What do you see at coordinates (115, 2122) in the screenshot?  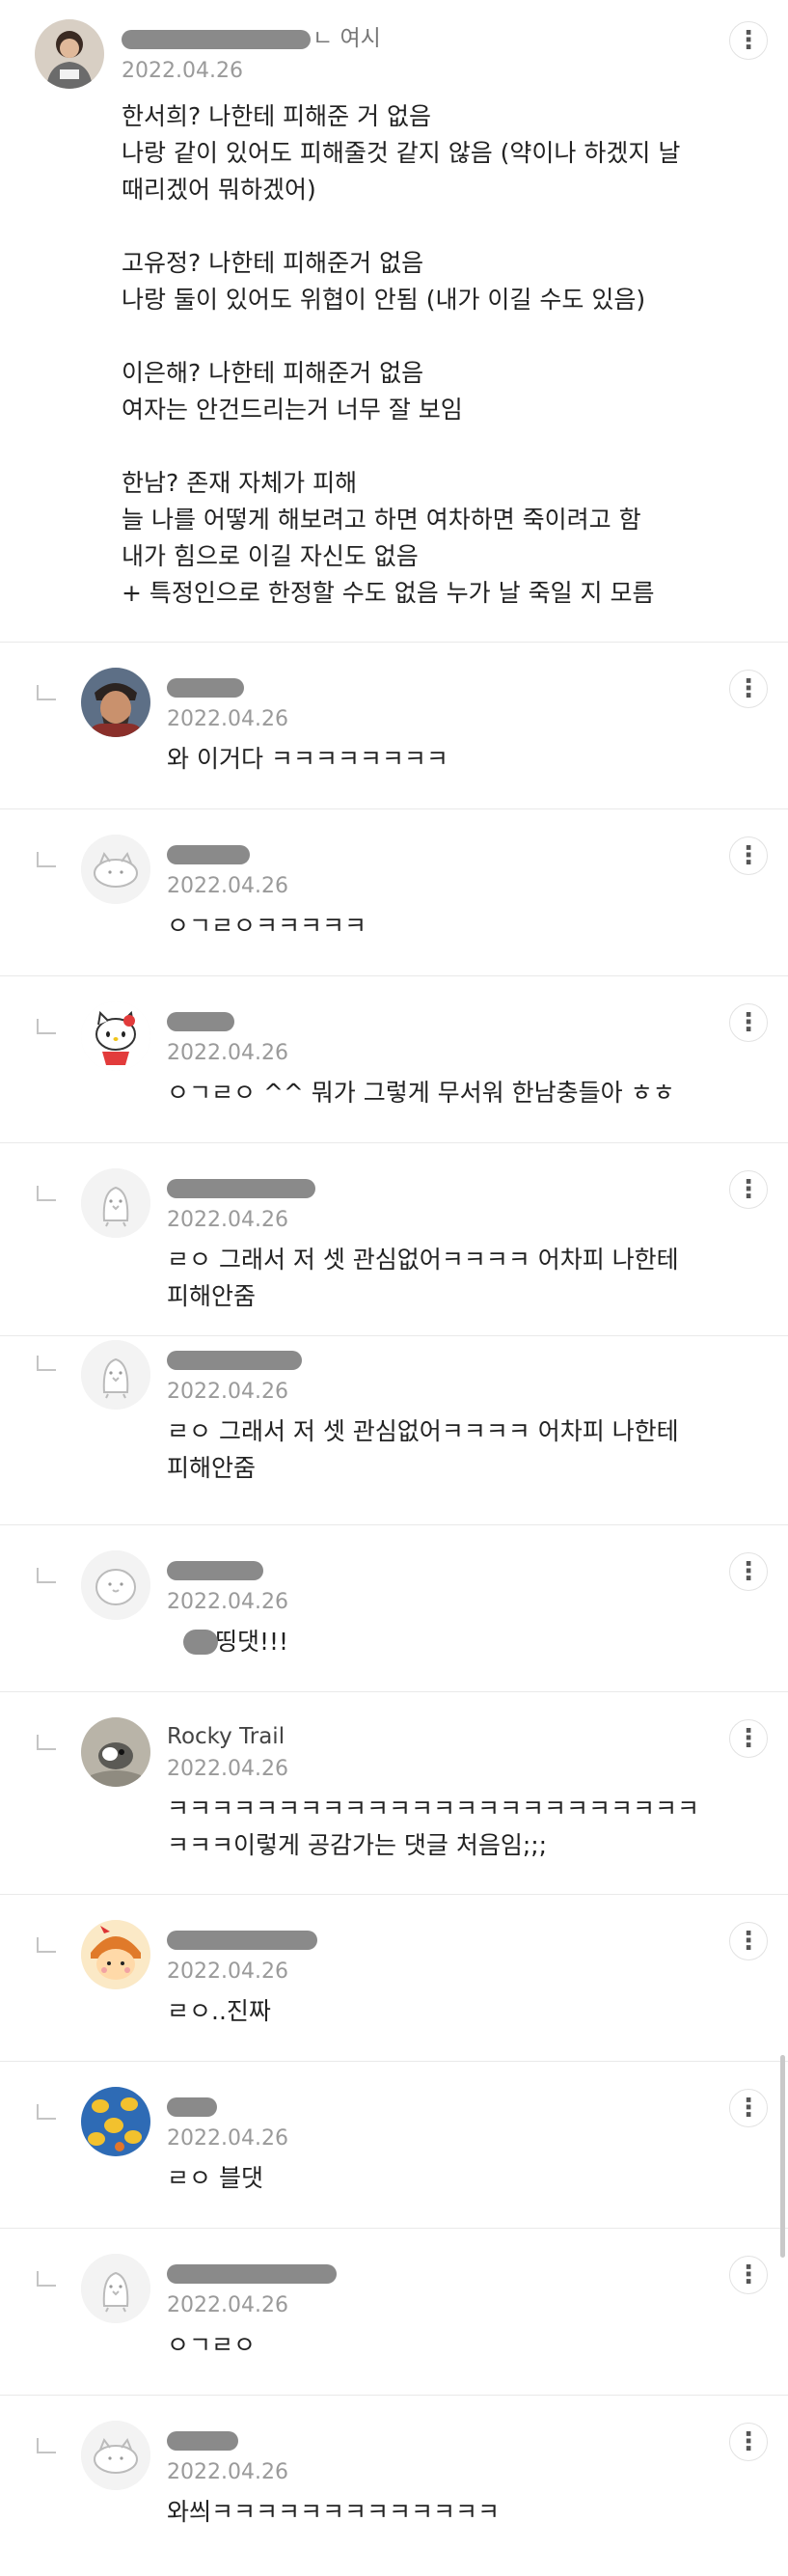 I see `duck-pattern-avatar` at bounding box center [115, 2122].